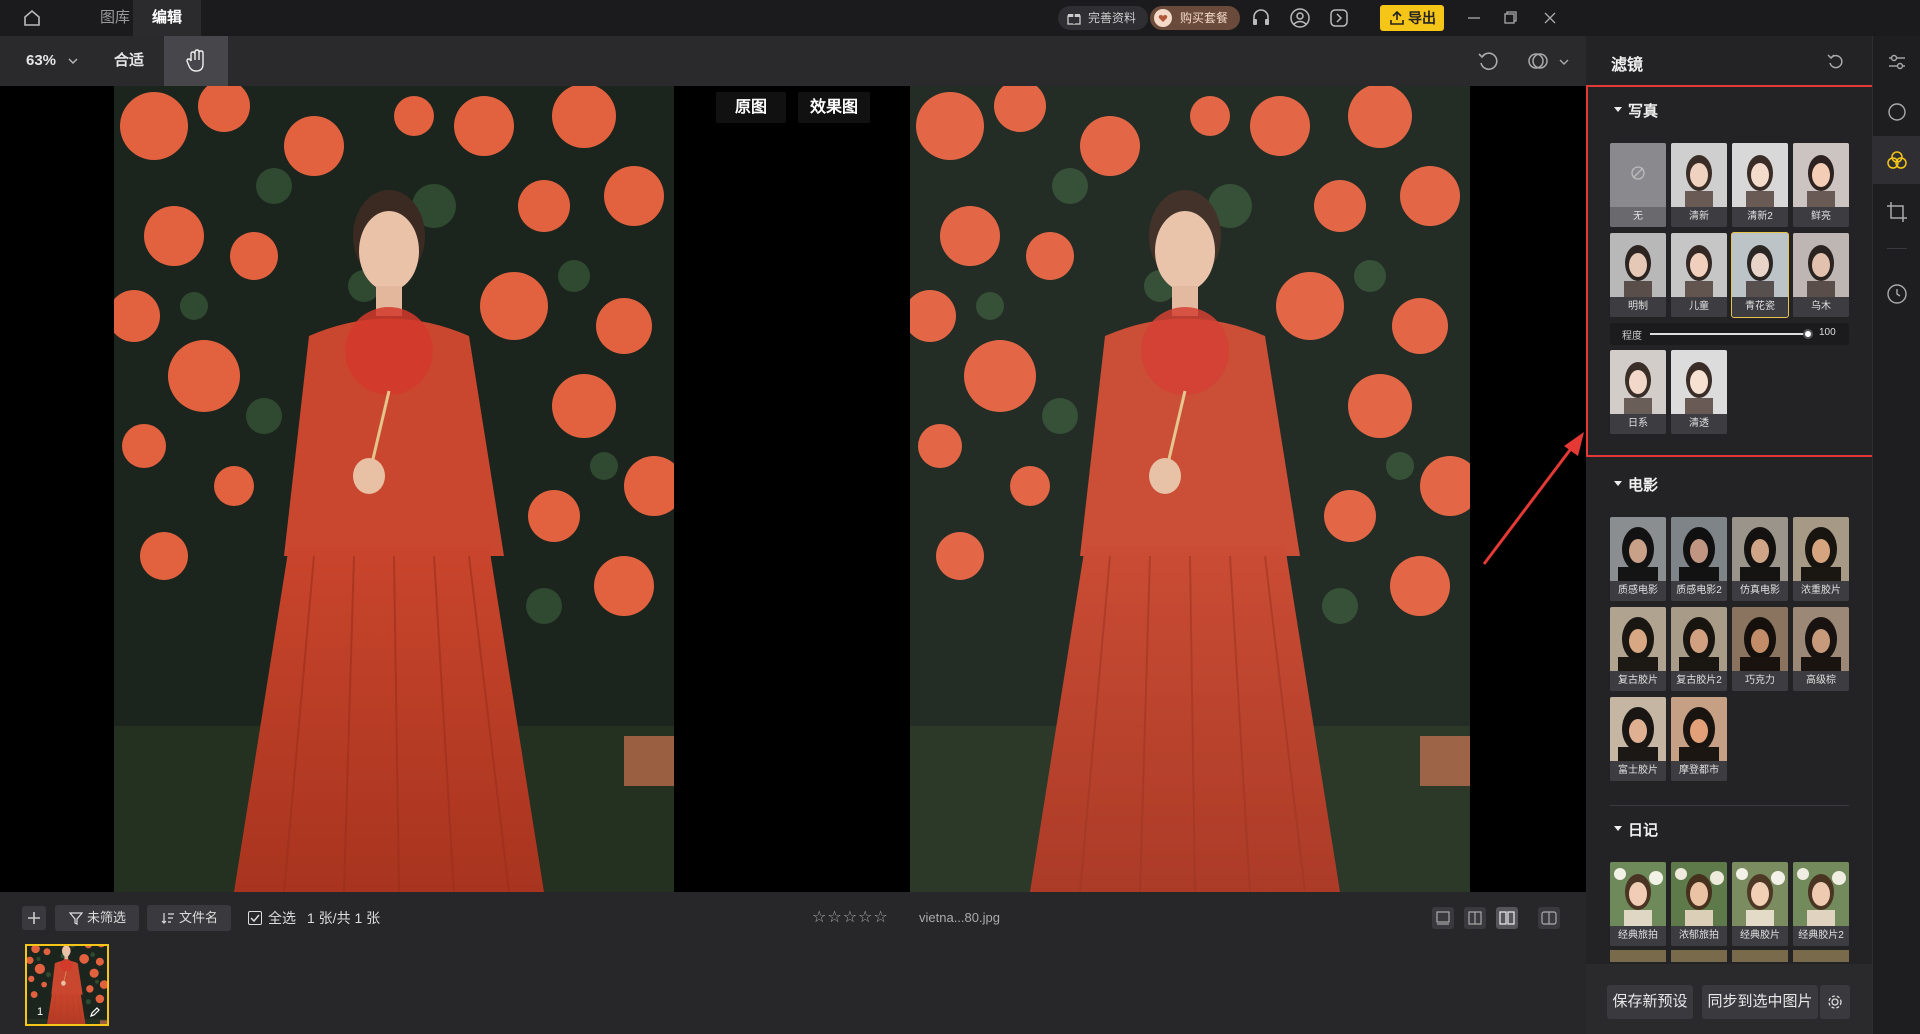 This screenshot has height=1034, width=1920. I want to click on filter-thumbnail: 高级棕, so click(1821, 649).